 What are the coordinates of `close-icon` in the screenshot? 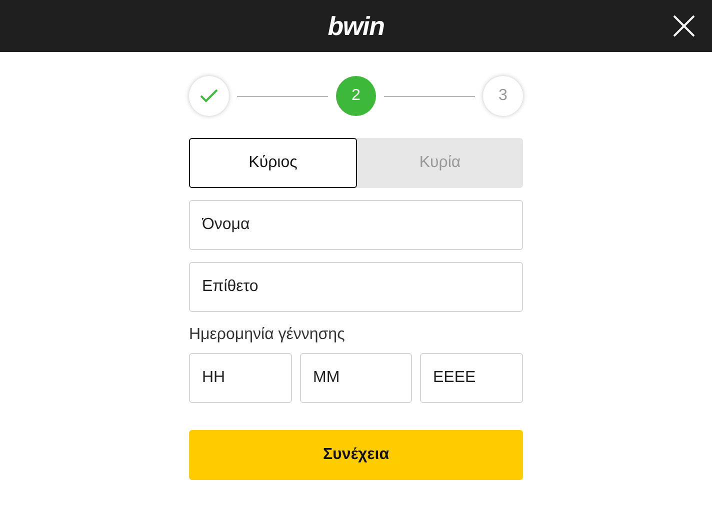 It's located at (684, 26).